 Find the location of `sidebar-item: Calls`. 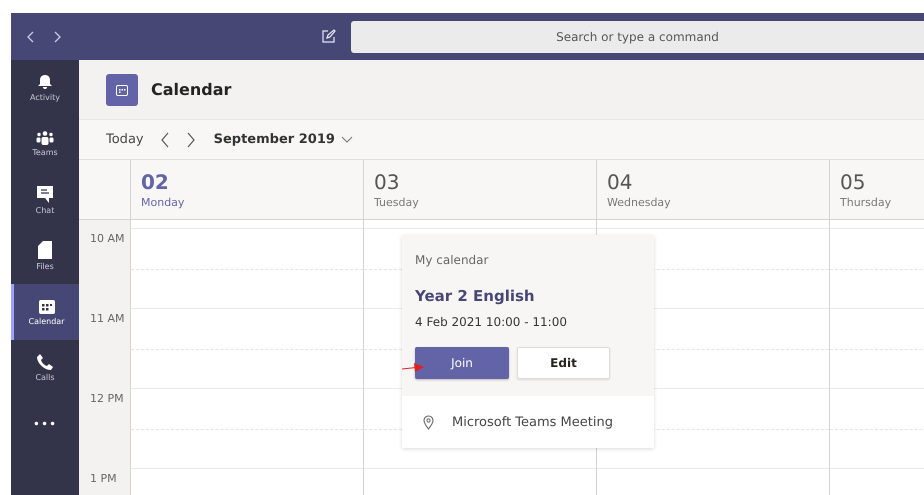

sidebar-item: Calls is located at coordinates (45, 368).